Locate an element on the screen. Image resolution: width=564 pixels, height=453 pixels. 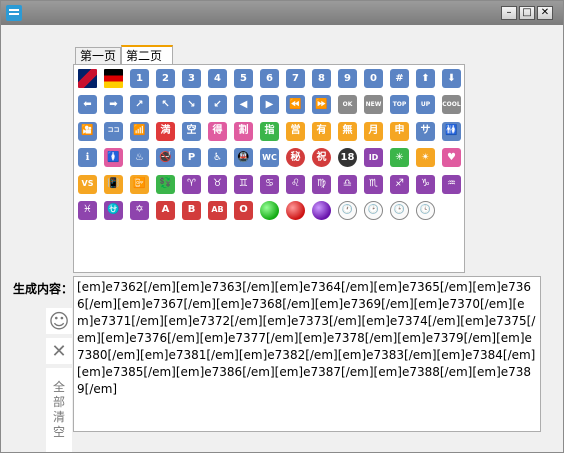
arrow-lower-left-icon: ↙ is located at coordinates (217, 105).